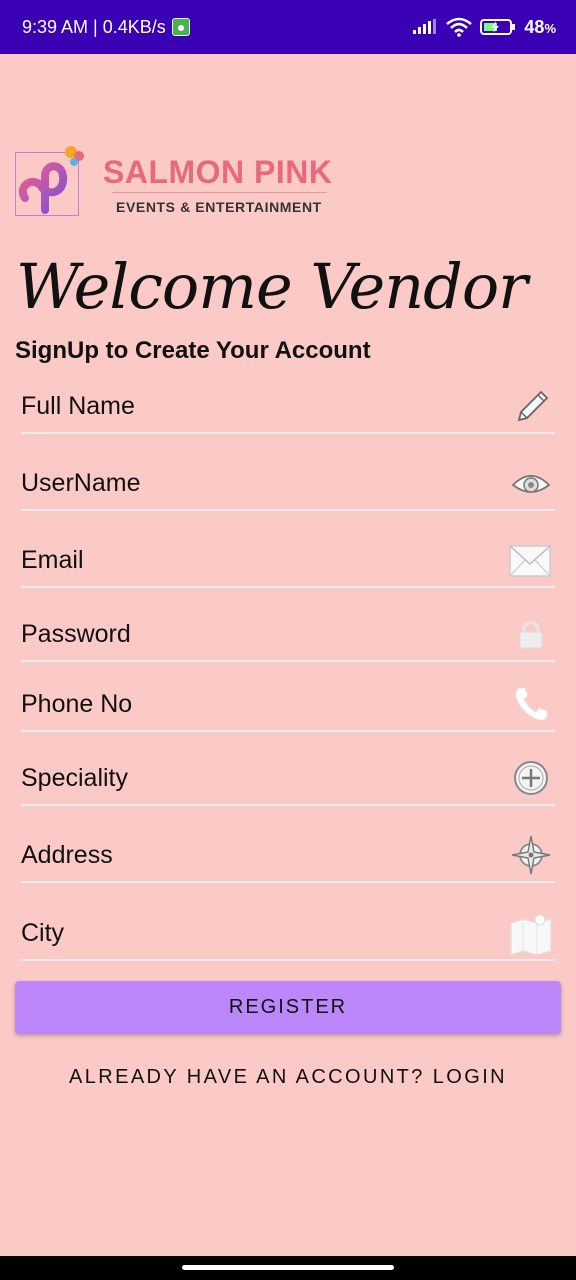 The width and height of the screenshot is (576, 1280). Describe the element at coordinates (288, 27) in the screenshot. I see `status-bar: 9:39 AM | 0.4KB/s 48%` at that location.